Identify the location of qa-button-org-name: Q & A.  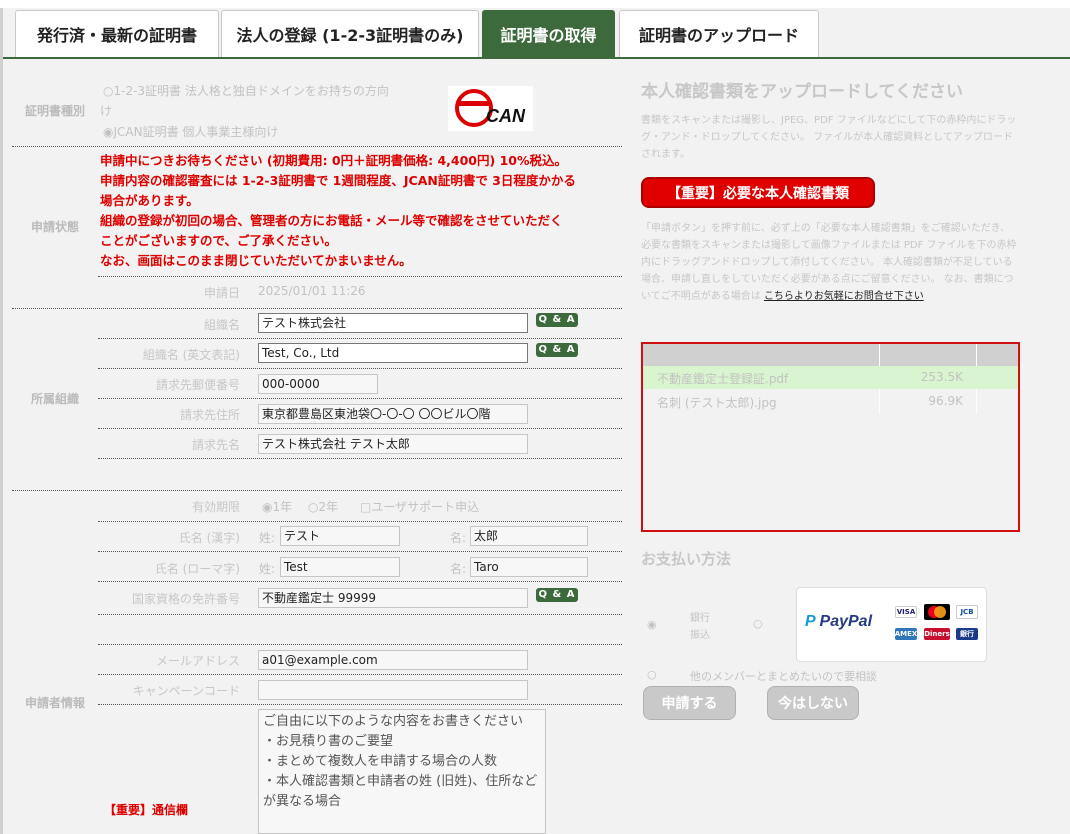
(557, 320).